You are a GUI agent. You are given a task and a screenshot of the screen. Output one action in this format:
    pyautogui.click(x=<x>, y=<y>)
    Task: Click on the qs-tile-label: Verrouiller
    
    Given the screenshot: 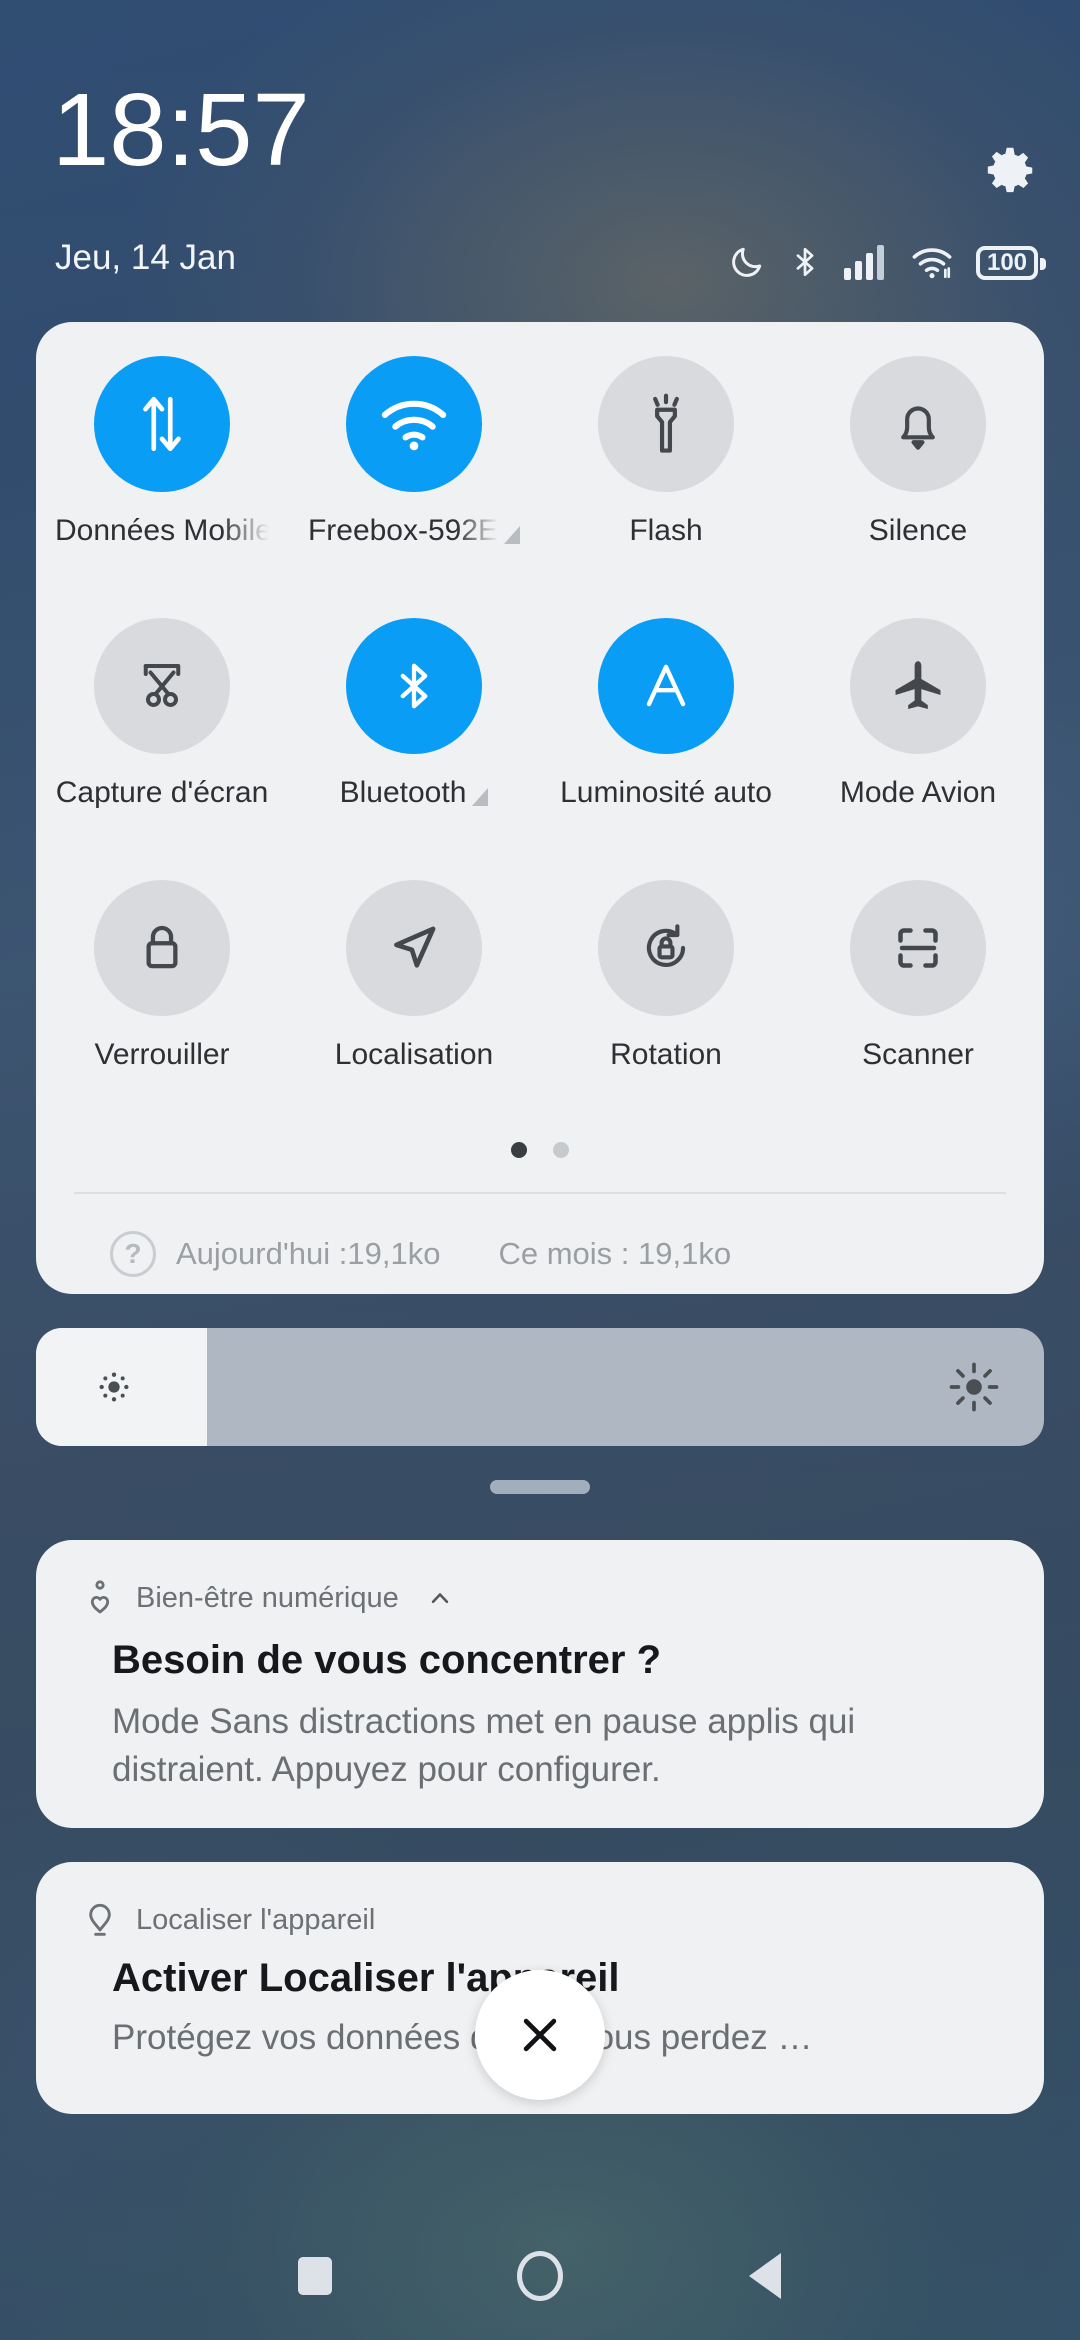 What is the action you would take?
    pyautogui.click(x=162, y=1054)
    